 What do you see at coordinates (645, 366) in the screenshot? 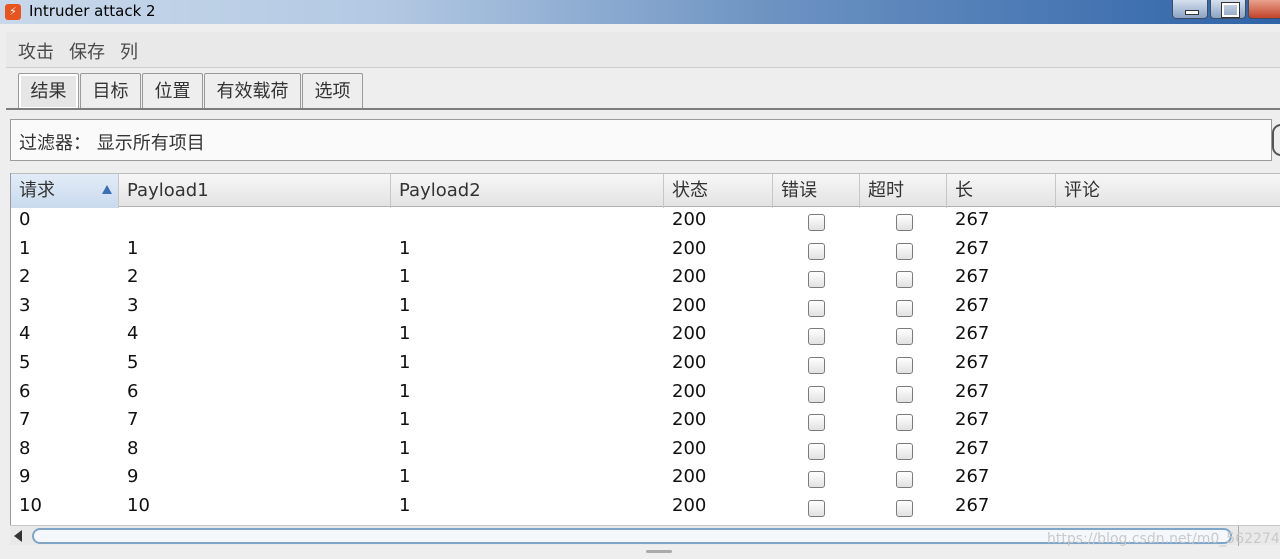
I see `table-row: 5 5 1 200 267` at bounding box center [645, 366].